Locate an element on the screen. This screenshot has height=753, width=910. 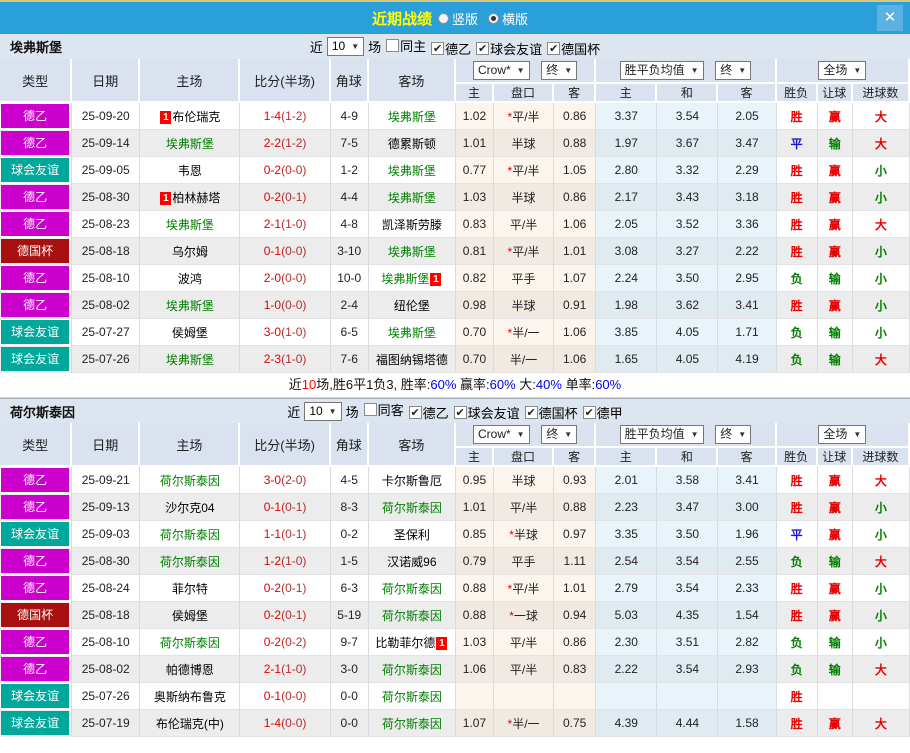
corner-cell: 9-7 is located at coordinates (349, 642).